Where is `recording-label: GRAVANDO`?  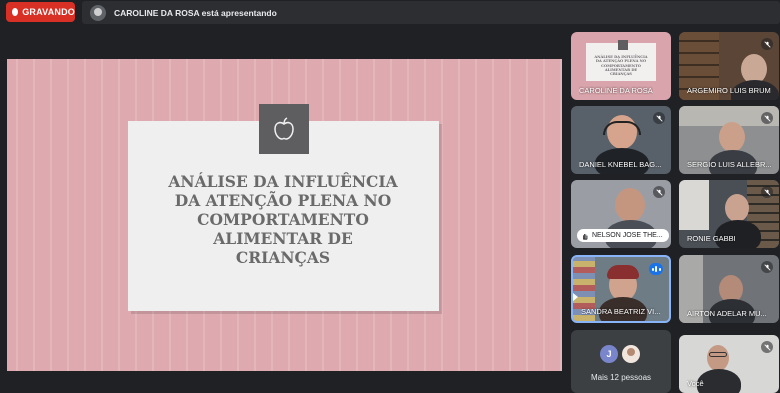 recording-label: GRAVANDO is located at coordinates (48, 12).